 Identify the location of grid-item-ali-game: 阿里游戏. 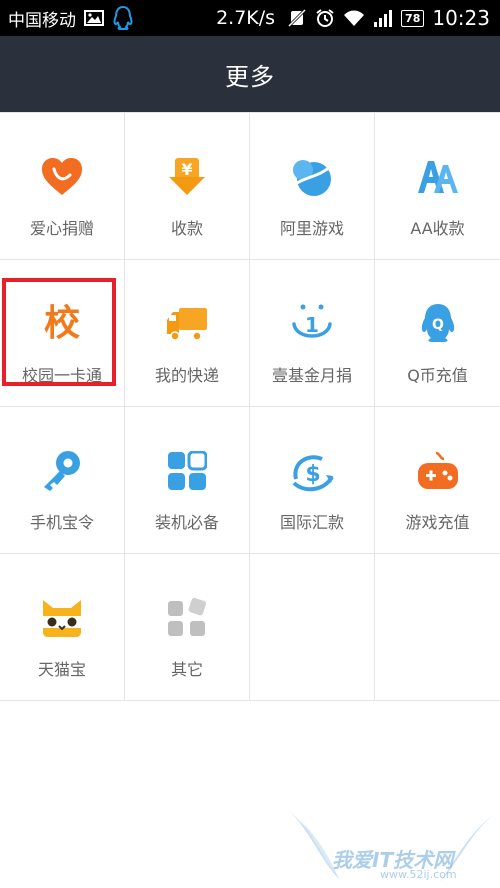
(312, 186).